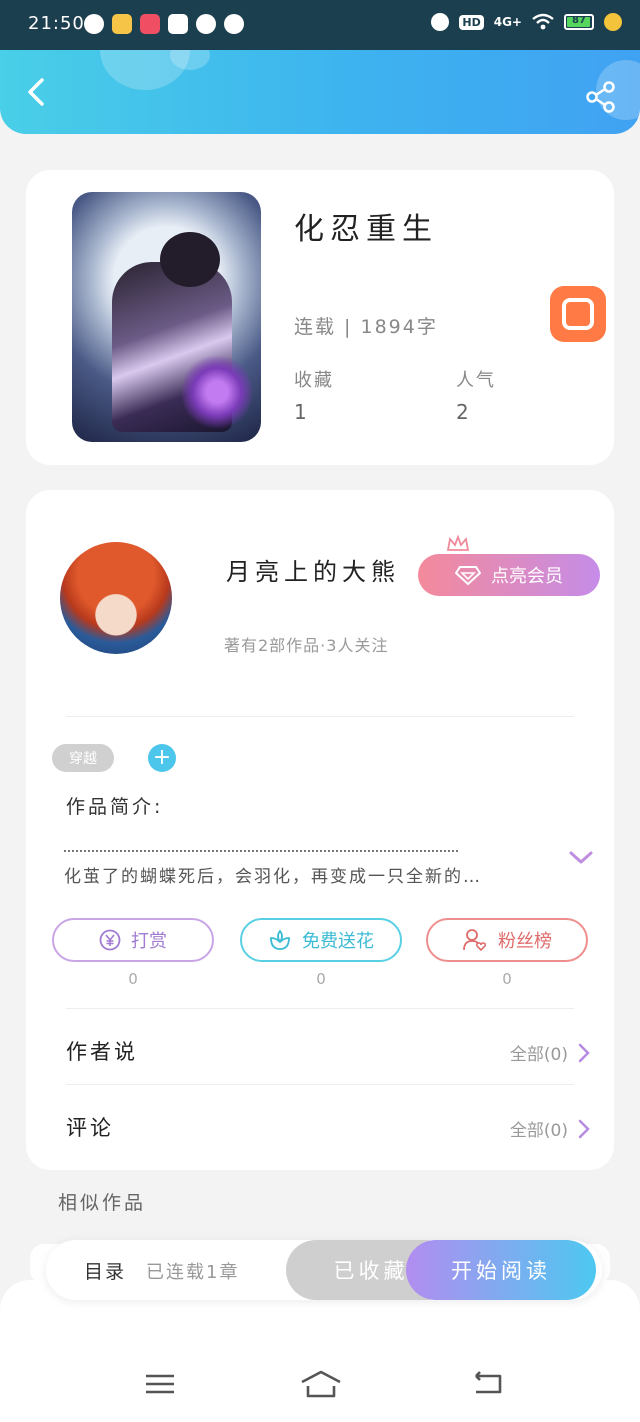 This screenshot has height=1422, width=640. Describe the element at coordinates (90, 1128) in the screenshot. I see `comments-title: 评论` at that location.